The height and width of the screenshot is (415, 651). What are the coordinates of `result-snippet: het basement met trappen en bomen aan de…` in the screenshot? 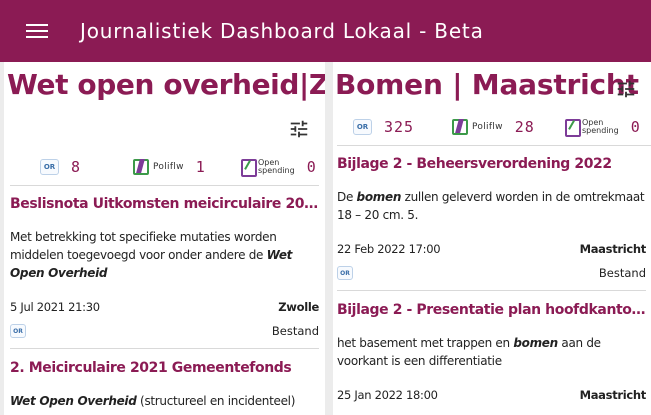 It's located at (469, 352).